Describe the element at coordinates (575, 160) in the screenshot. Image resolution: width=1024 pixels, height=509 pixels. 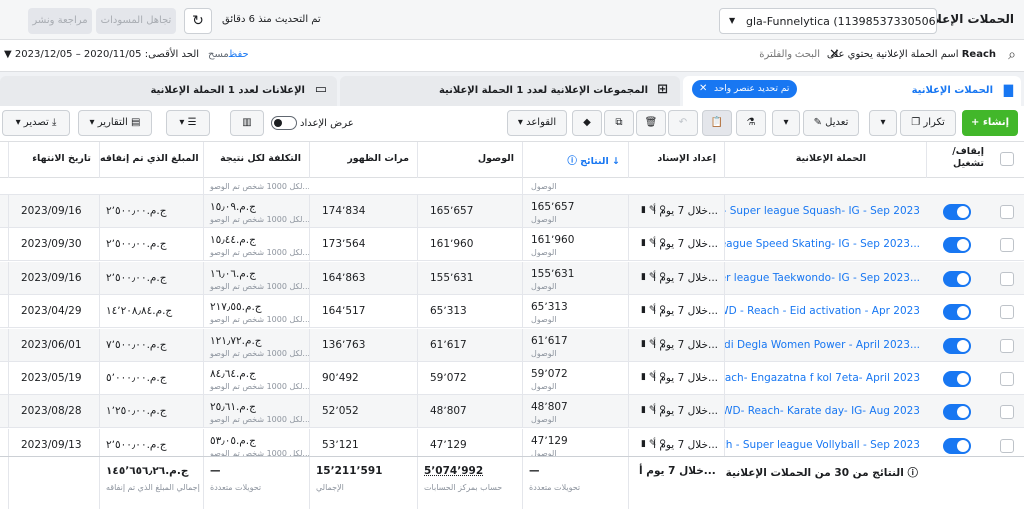
I see `column-header-results: ⓘ النتائج ↓` at that location.